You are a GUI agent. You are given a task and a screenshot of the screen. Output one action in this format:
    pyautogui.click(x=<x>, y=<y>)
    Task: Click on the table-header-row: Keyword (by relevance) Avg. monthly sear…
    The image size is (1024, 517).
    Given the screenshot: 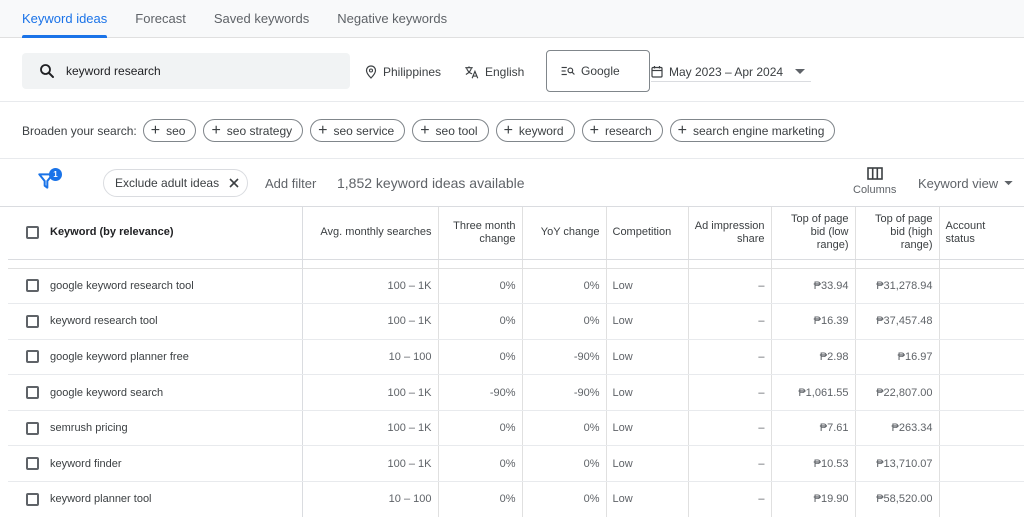 What is the action you would take?
    pyautogui.click(x=516, y=233)
    